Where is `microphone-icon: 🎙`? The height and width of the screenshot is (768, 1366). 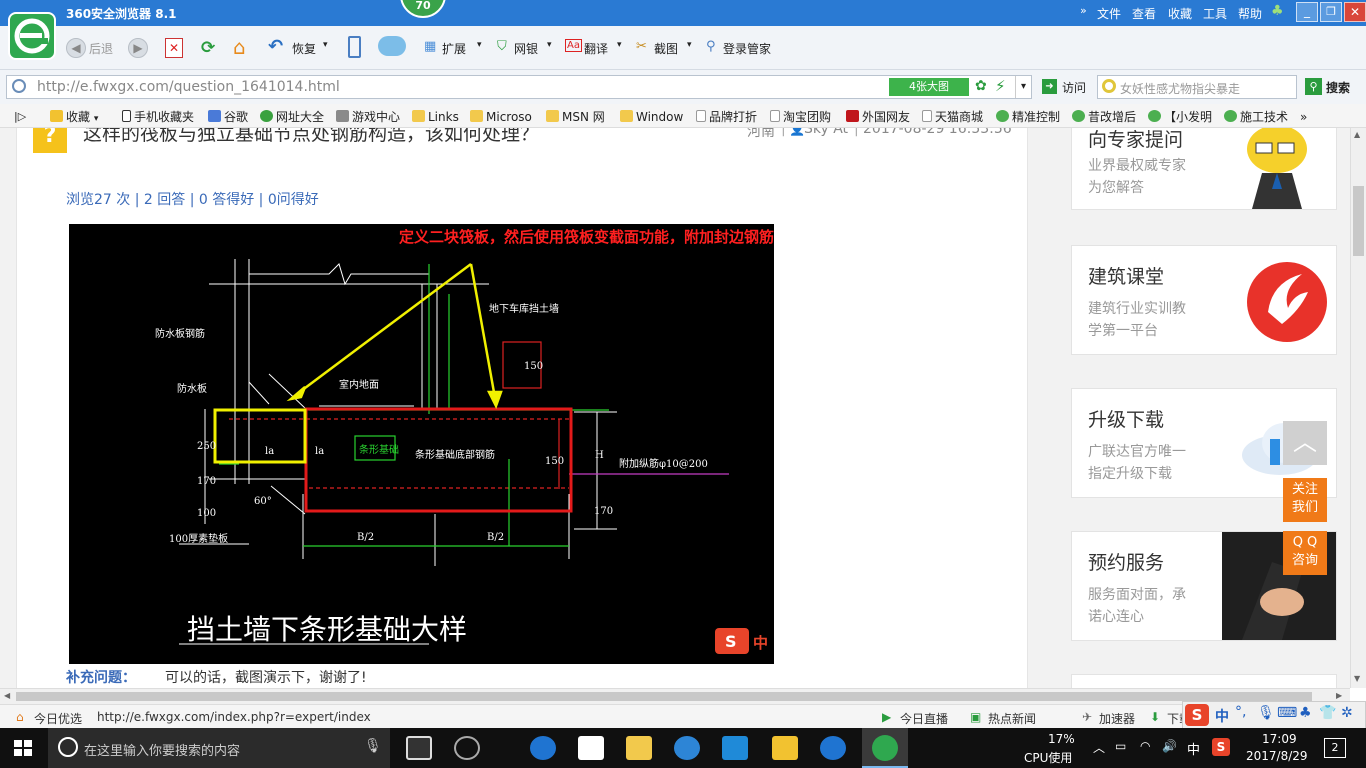 microphone-icon: 🎙 is located at coordinates (373, 746).